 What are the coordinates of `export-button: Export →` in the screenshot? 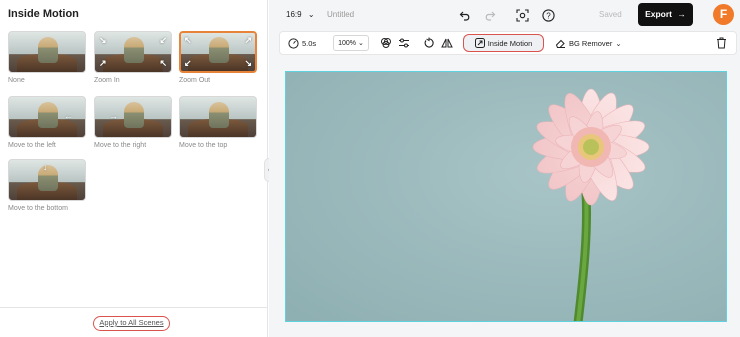 It's located at (665, 14).